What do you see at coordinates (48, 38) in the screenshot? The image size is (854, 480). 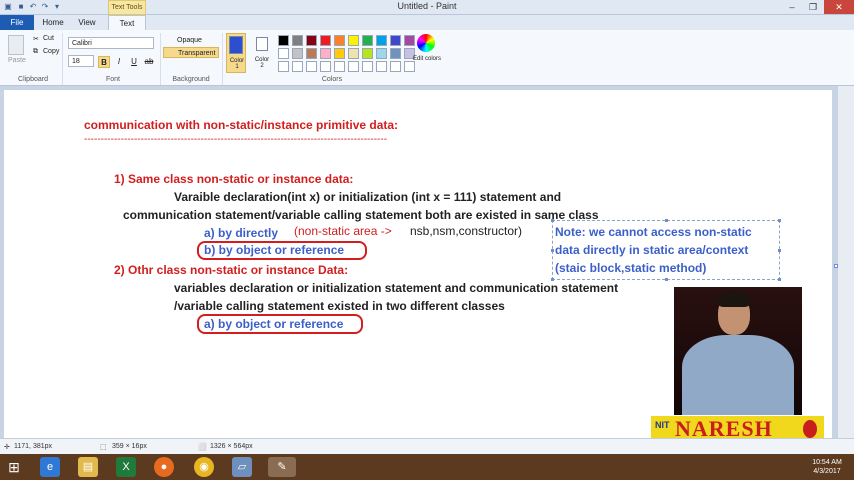 I see `cut-button: Cut` at bounding box center [48, 38].